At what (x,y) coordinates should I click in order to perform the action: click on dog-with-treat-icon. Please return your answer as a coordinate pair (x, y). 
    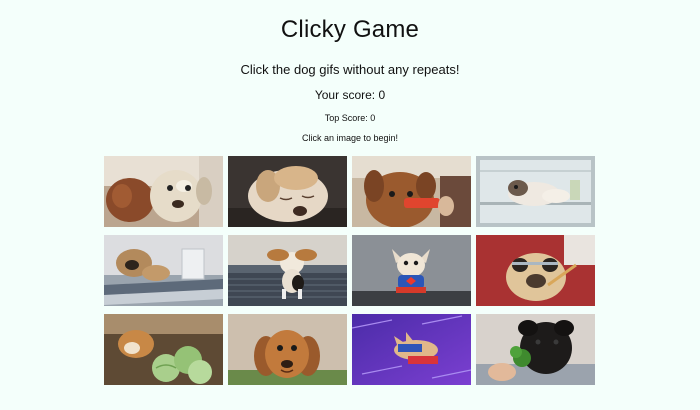
    Looking at the image, I should click on (411, 191).